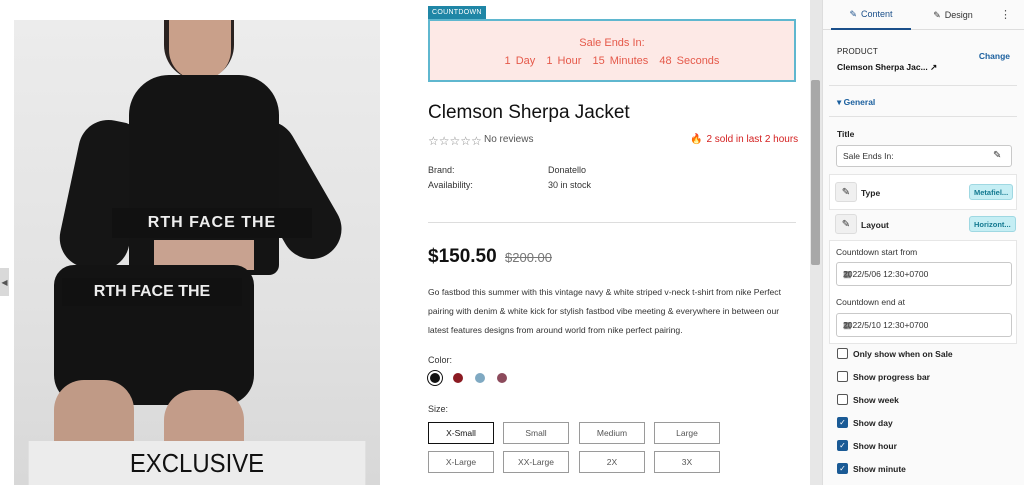 Image resolution: width=1024 pixels, height=485 pixels. I want to click on tab-design-label: Design, so click(958, 15).